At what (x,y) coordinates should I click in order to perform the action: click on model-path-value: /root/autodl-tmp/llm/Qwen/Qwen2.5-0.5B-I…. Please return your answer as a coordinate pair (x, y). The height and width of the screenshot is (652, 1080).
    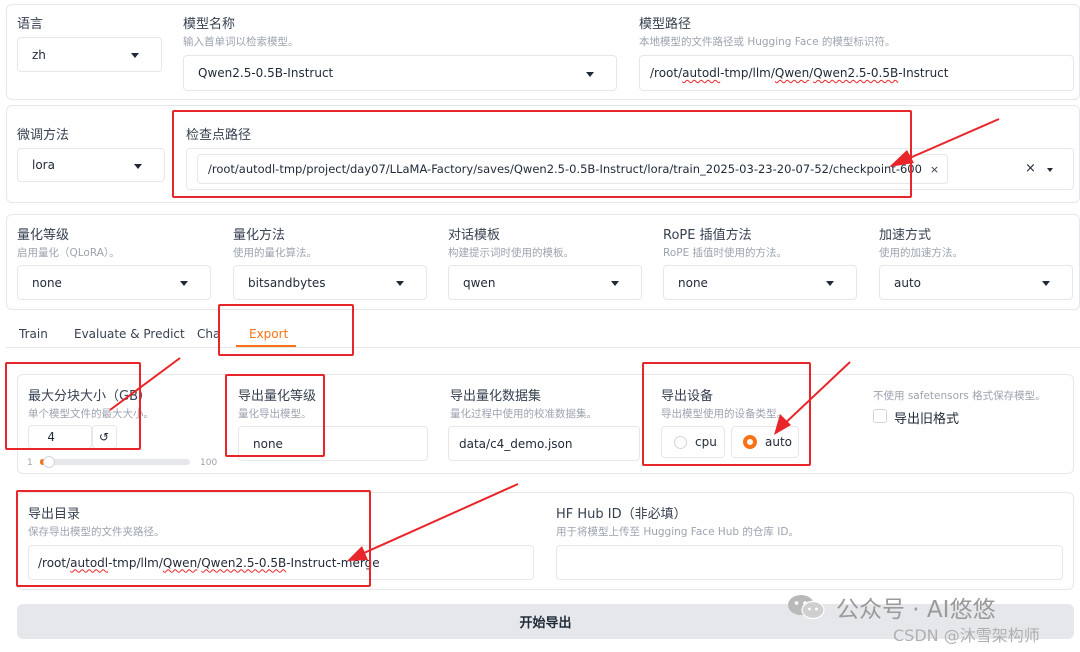
    Looking at the image, I should click on (799, 73).